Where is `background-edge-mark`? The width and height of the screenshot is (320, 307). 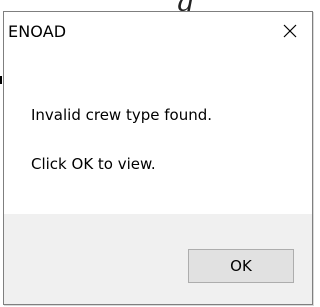 background-edge-mark is located at coordinates (1, 80).